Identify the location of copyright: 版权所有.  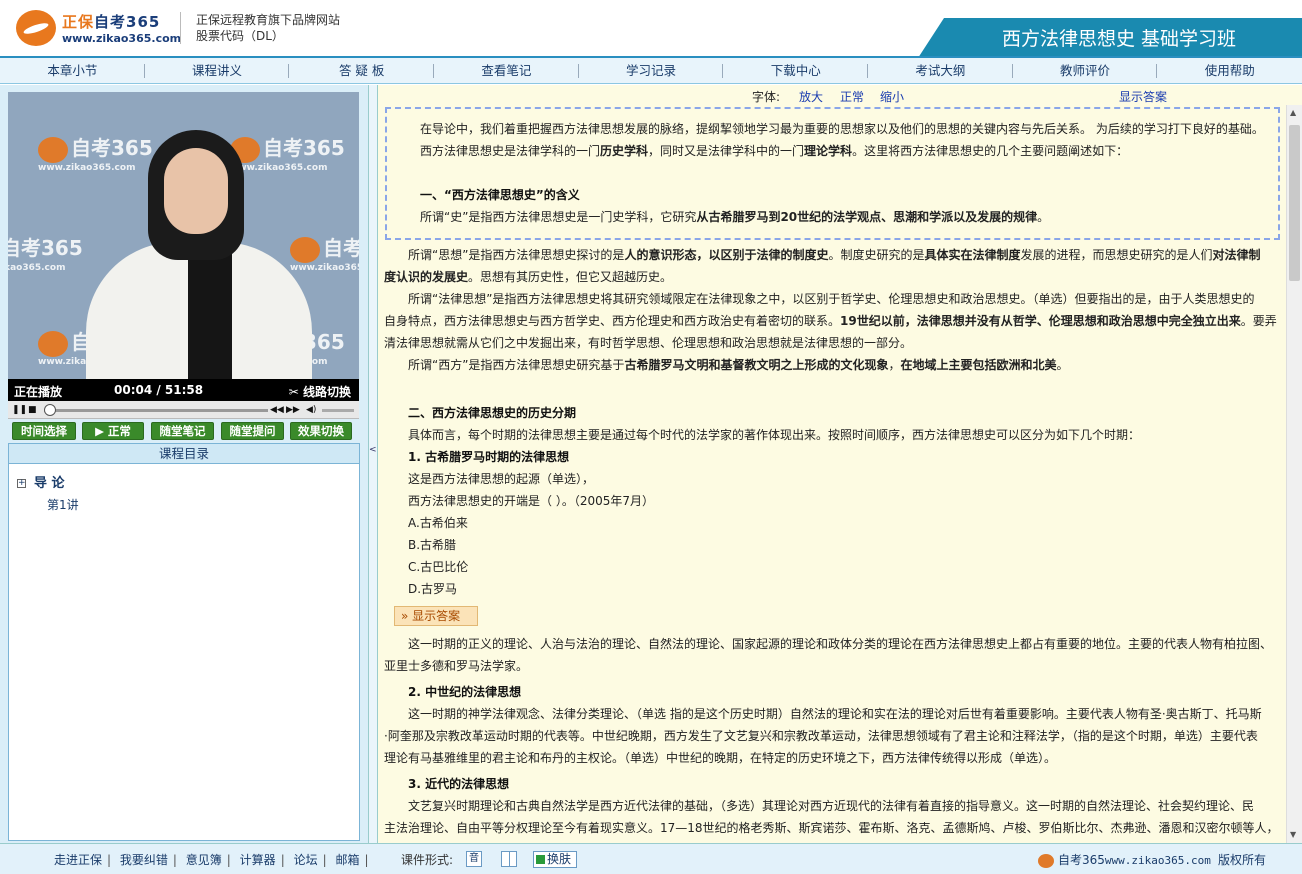
(1242, 860).